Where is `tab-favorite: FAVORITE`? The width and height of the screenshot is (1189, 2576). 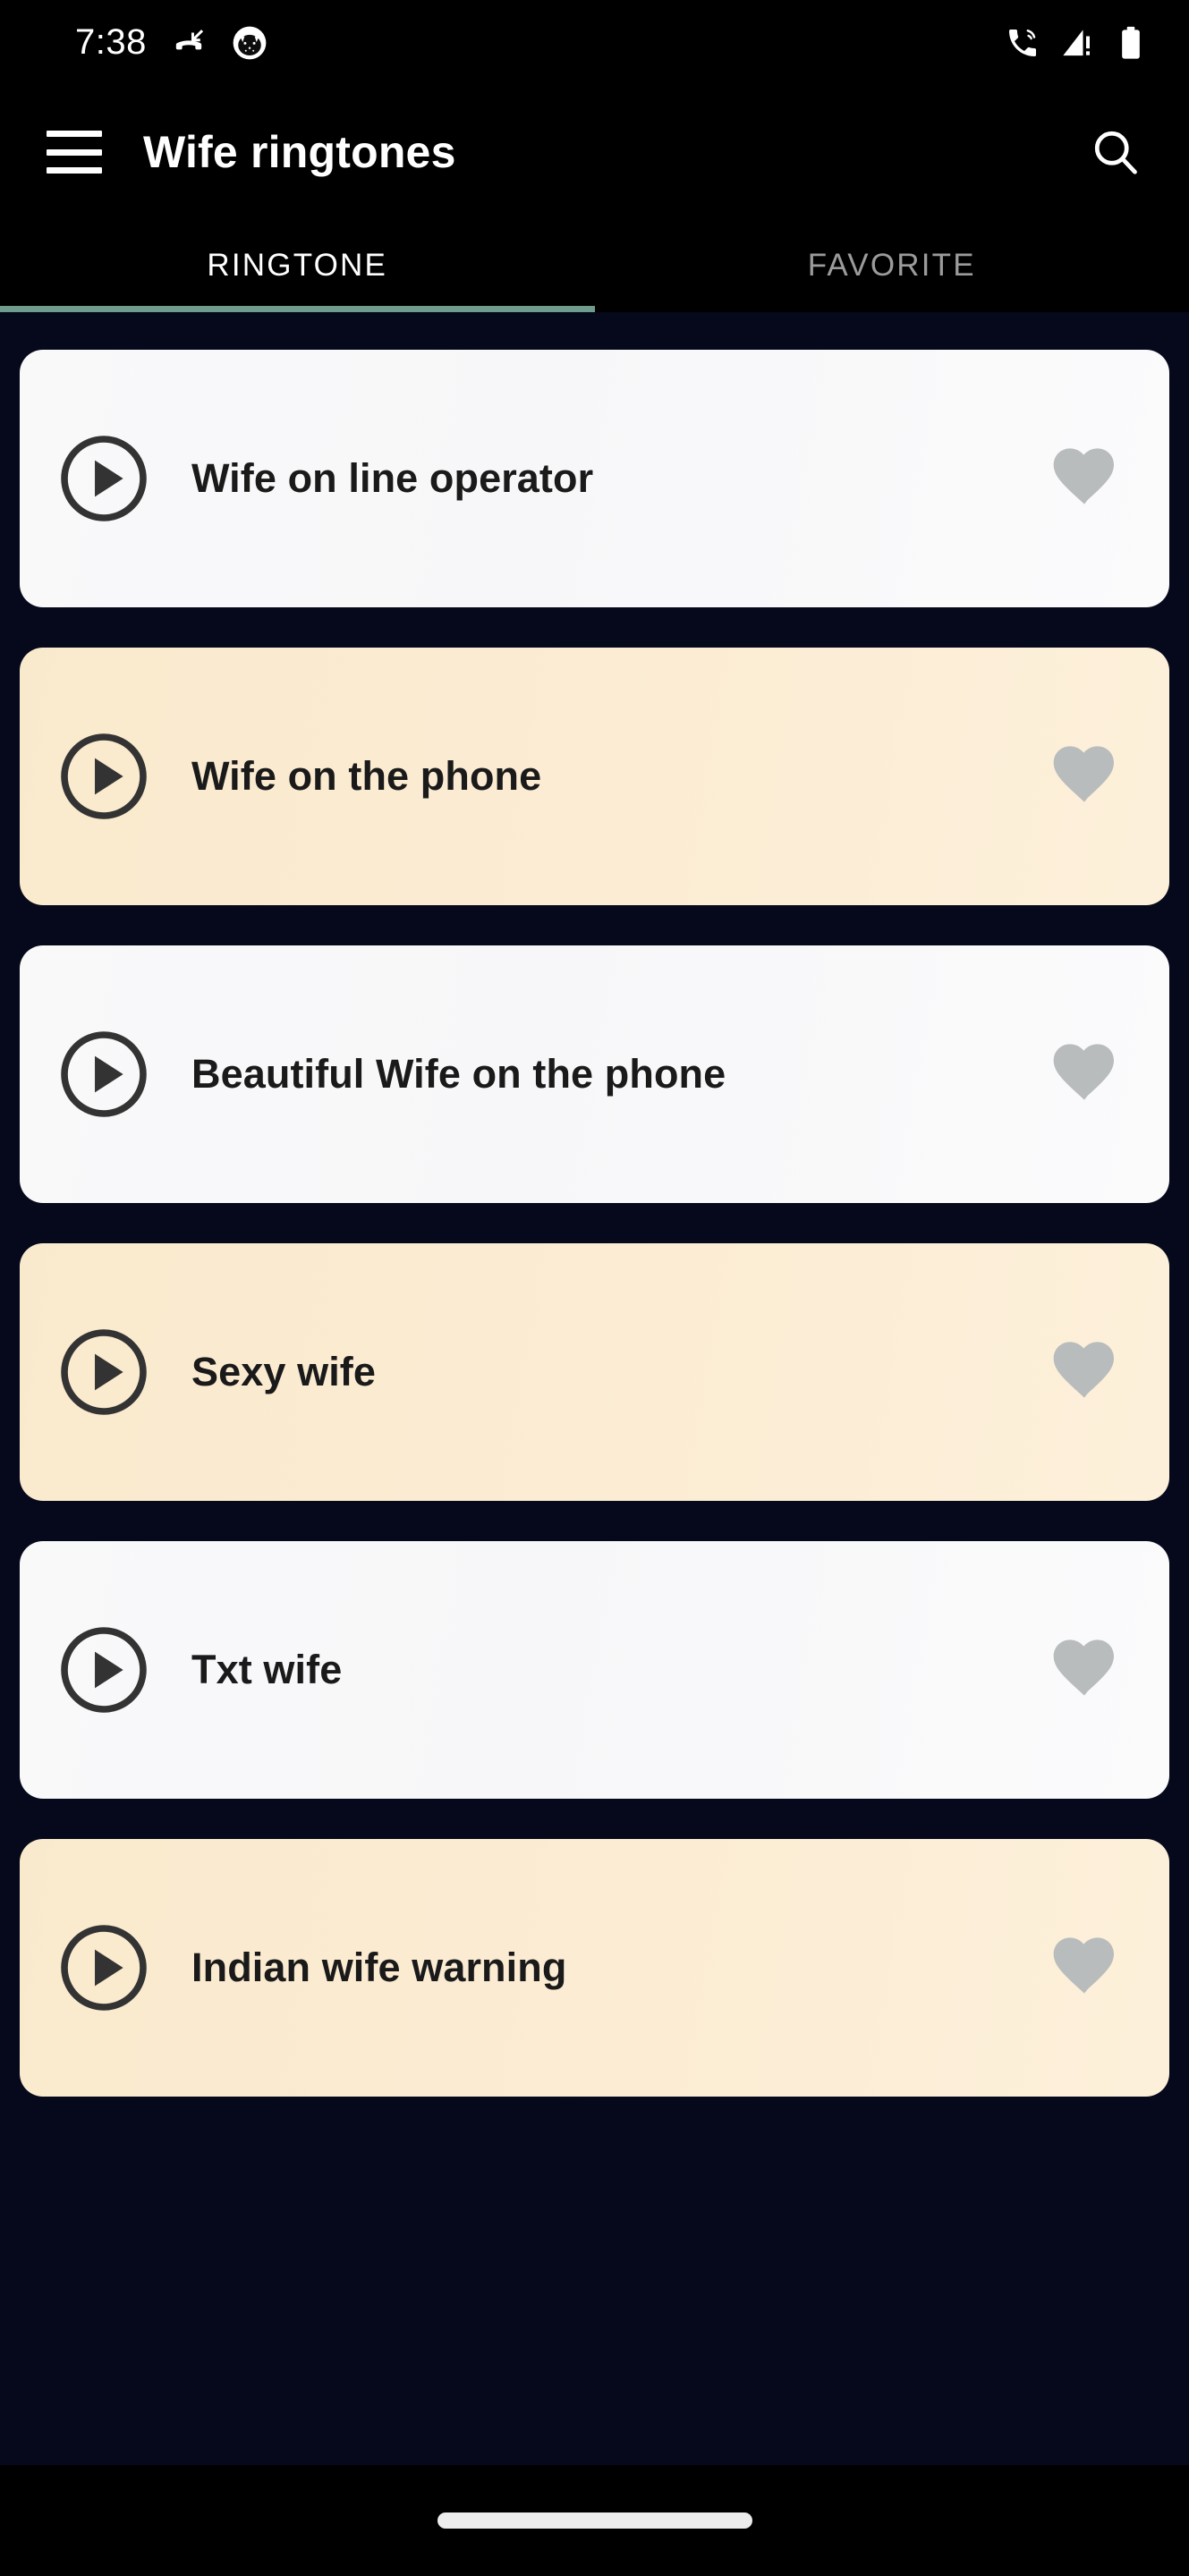 tab-favorite: FAVORITE is located at coordinates (892, 265).